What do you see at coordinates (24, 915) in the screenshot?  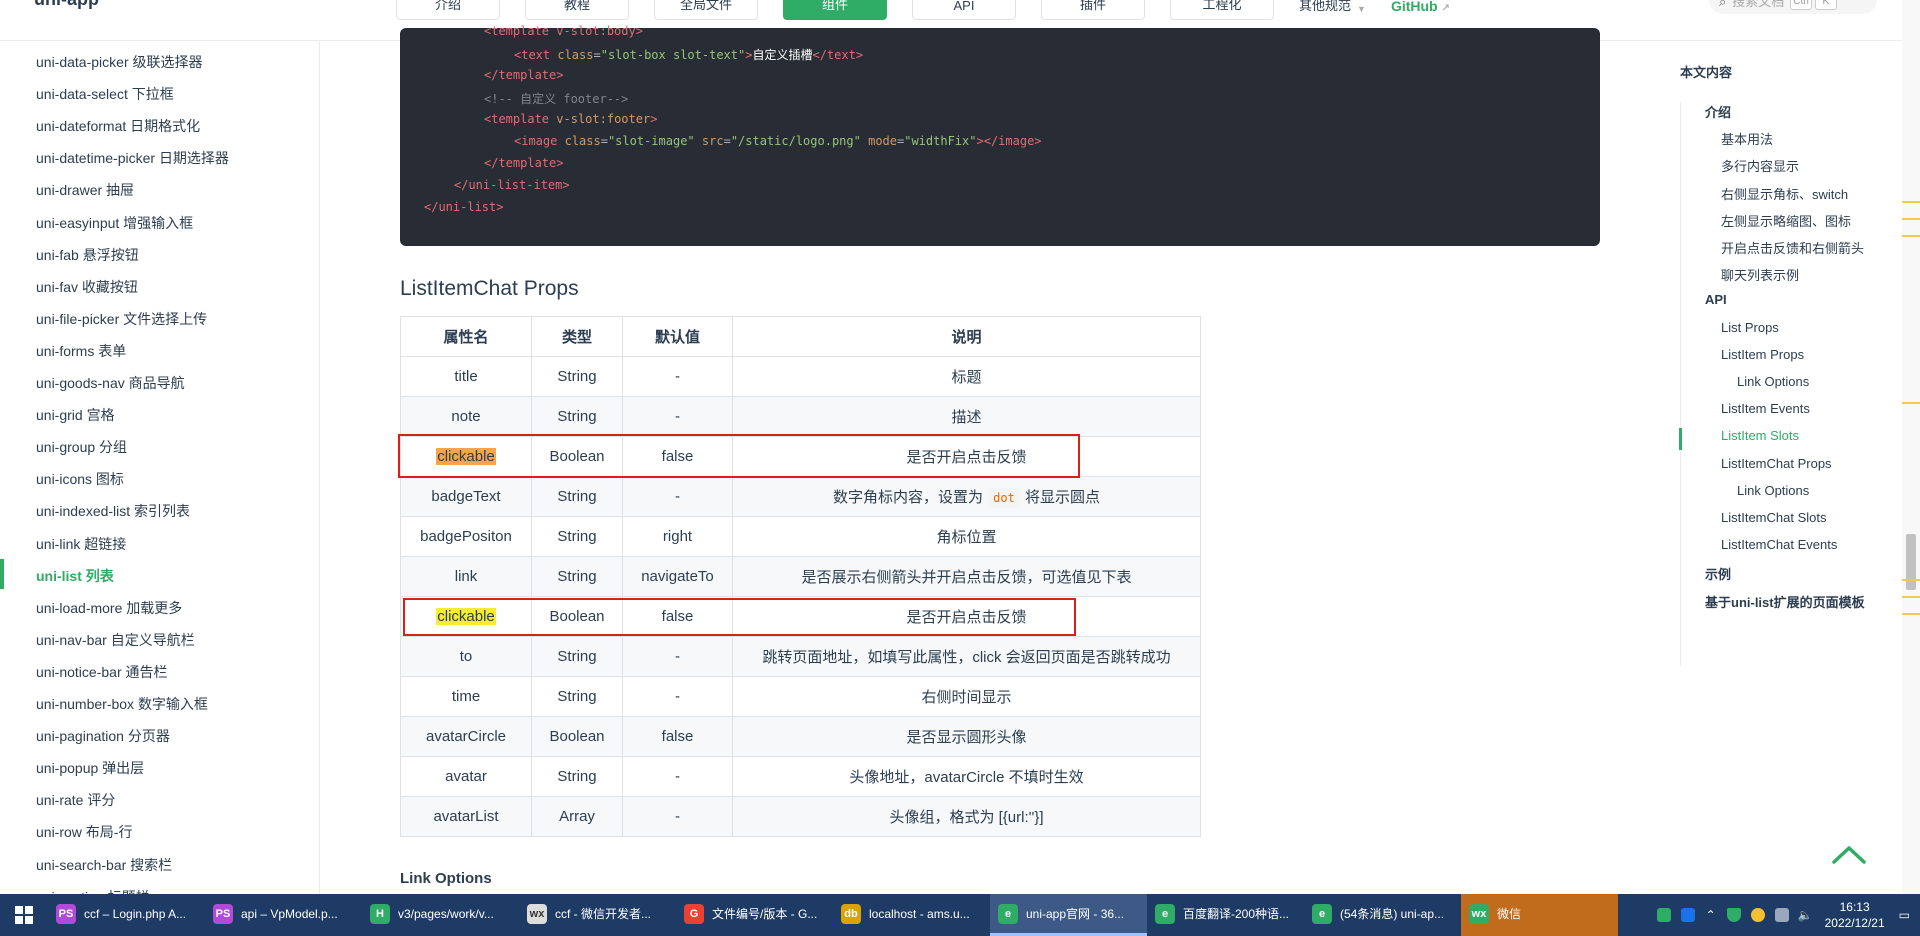 I see `windows-start-icon` at bounding box center [24, 915].